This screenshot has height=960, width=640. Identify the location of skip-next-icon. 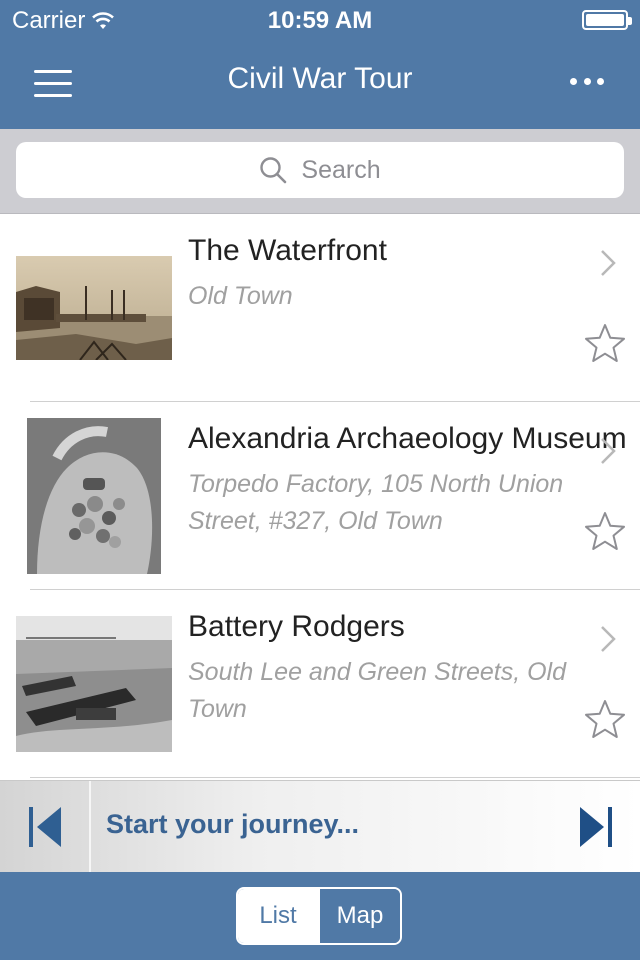
(596, 827).